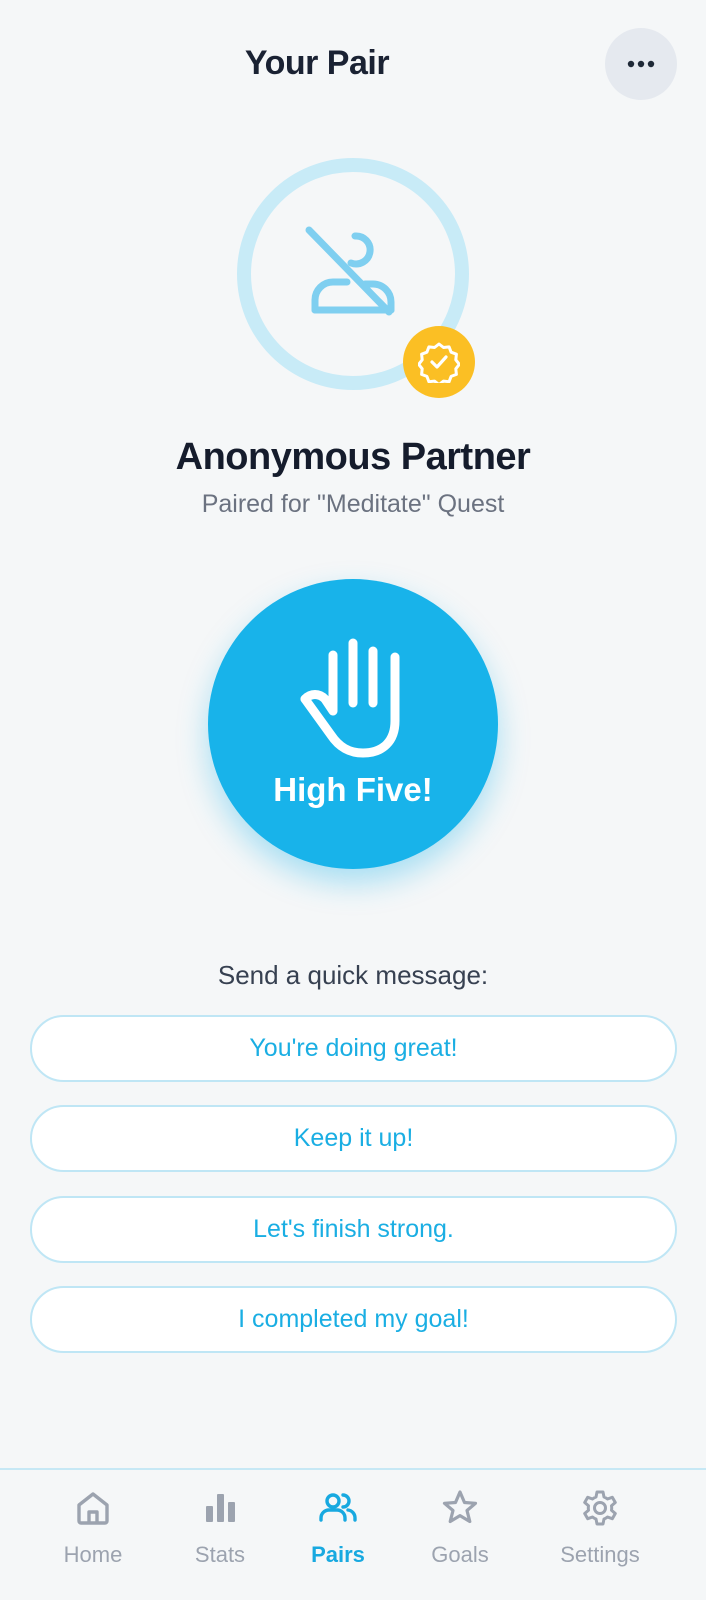  What do you see at coordinates (220, 1534) in the screenshot?
I see `nav-item-stats: Stats` at bounding box center [220, 1534].